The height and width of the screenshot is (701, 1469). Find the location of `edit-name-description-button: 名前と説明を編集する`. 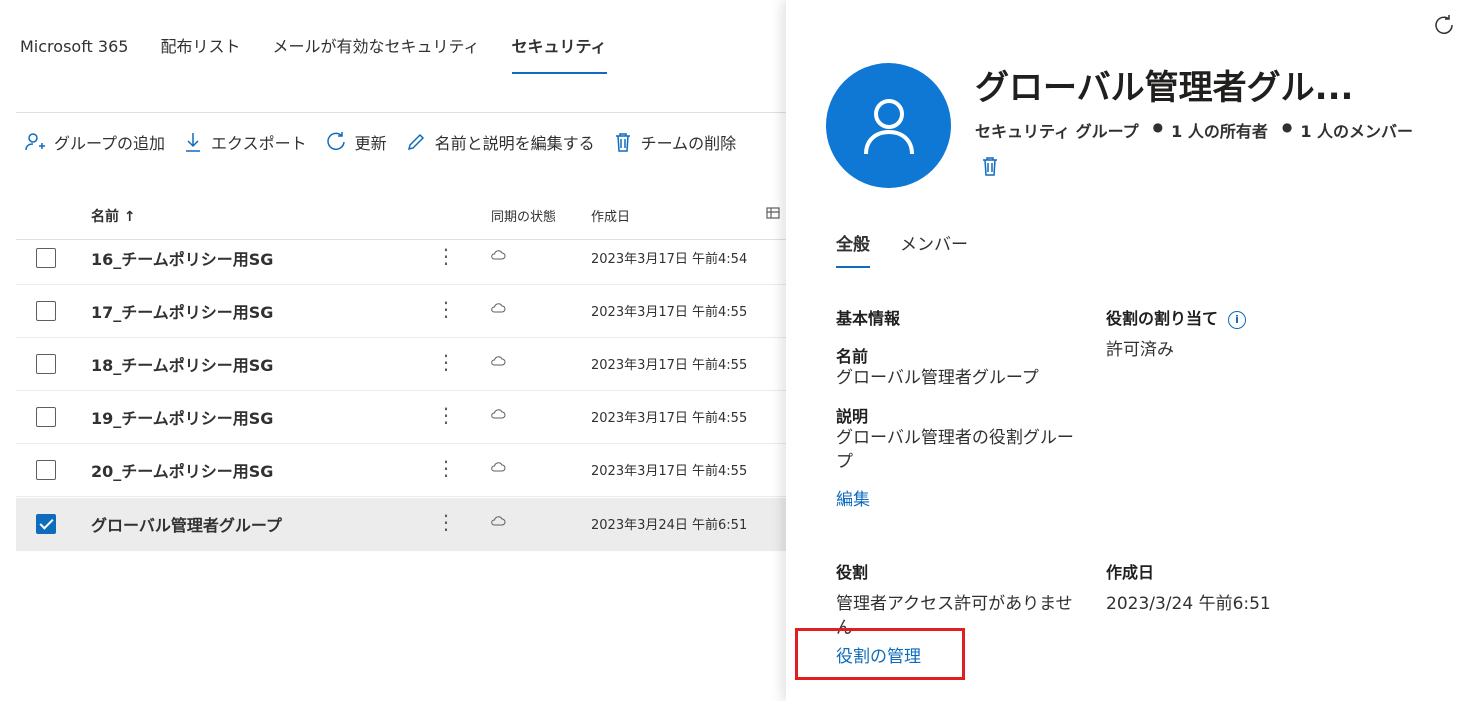

edit-name-description-button: 名前と説明を編集する is located at coordinates (500, 142).